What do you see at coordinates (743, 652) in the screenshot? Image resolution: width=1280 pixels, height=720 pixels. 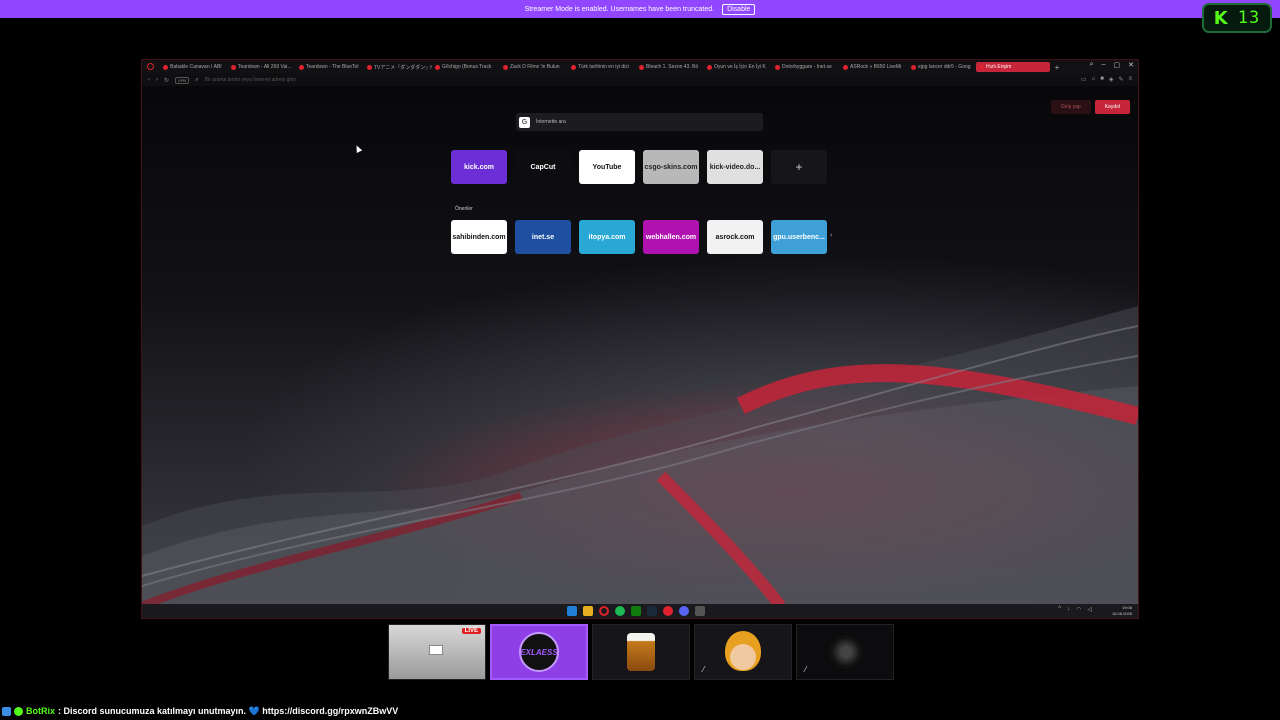 I see `thumb-naruto: ⁄` at bounding box center [743, 652].